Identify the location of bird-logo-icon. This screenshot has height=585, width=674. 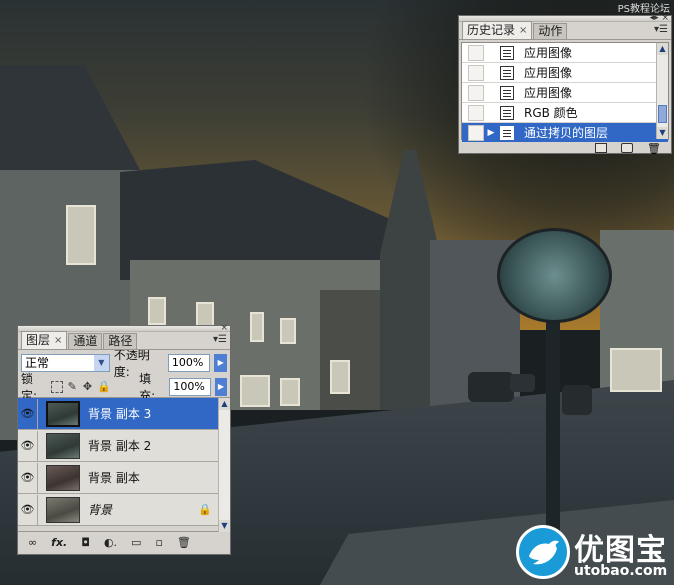
(543, 552).